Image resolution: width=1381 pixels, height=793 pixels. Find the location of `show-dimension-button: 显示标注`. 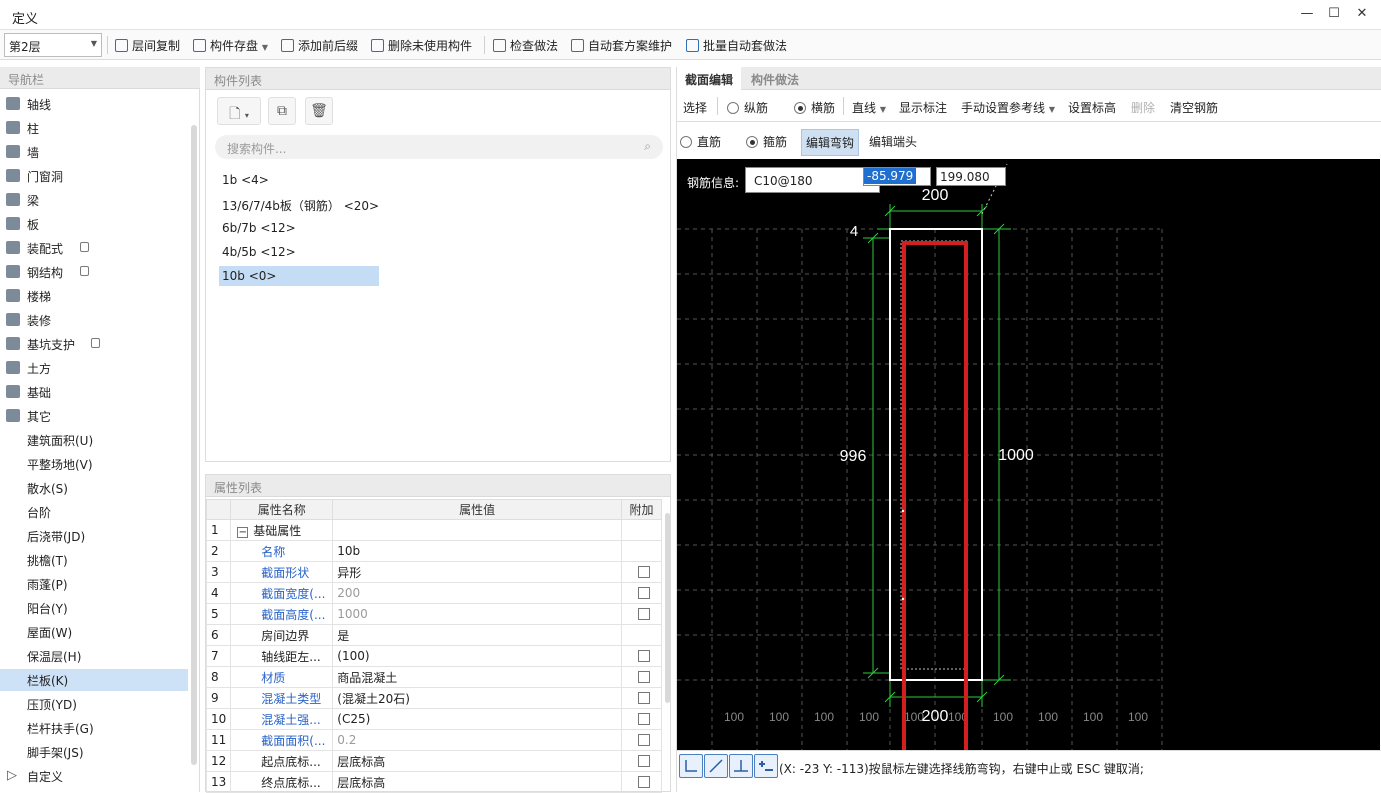

show-dimension-button: 显示标注 is located at coordinates (923, 107).